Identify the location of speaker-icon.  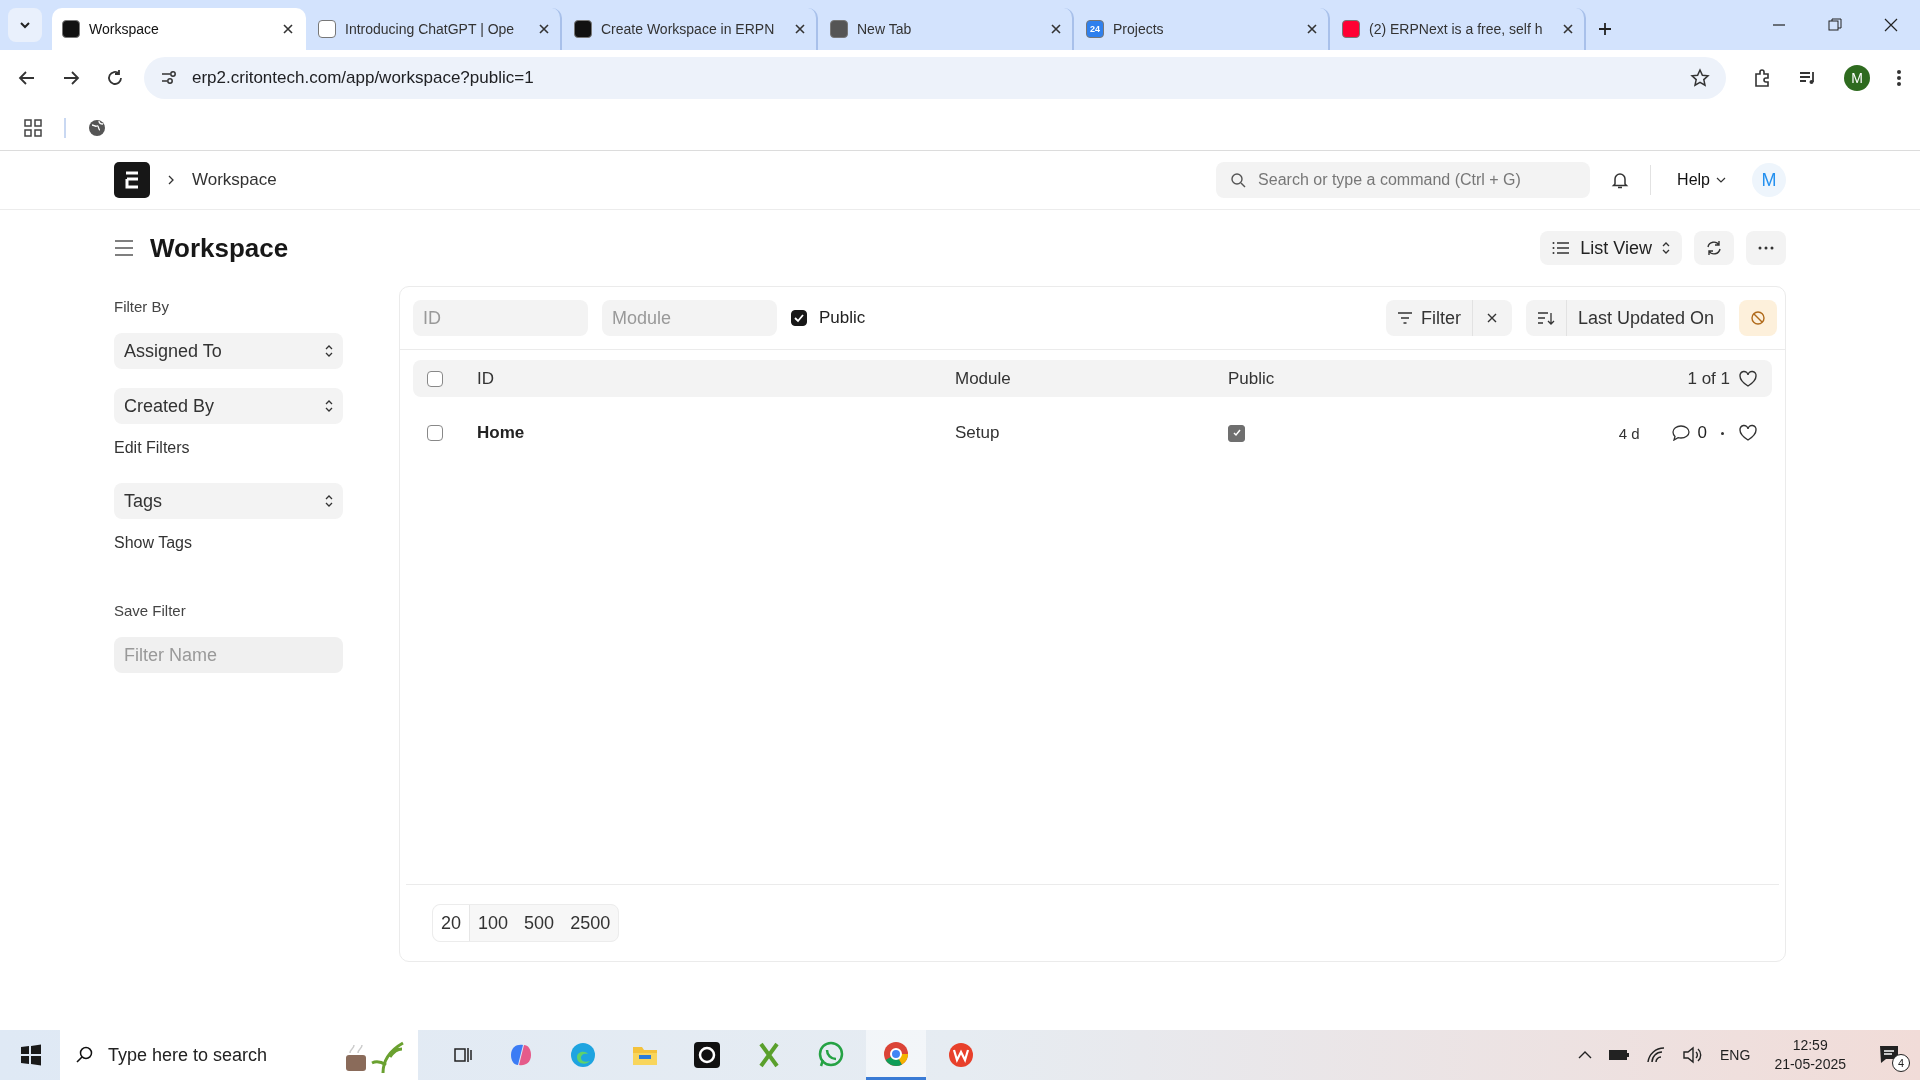
(1692, 1055).